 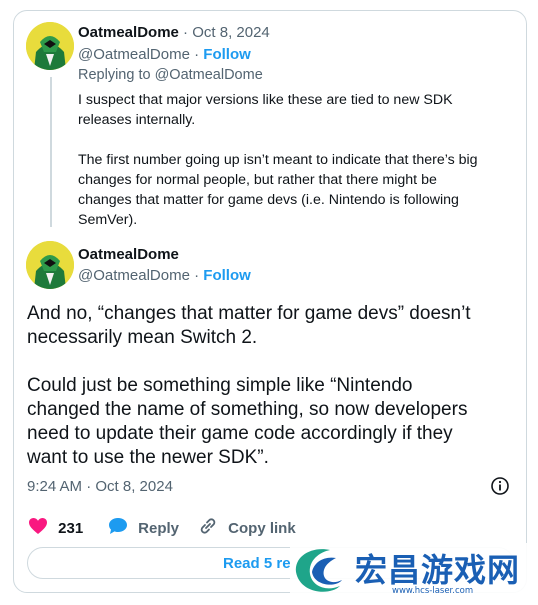 I want to click on copy-link-label: Copy link, so click(x=262, y=528).